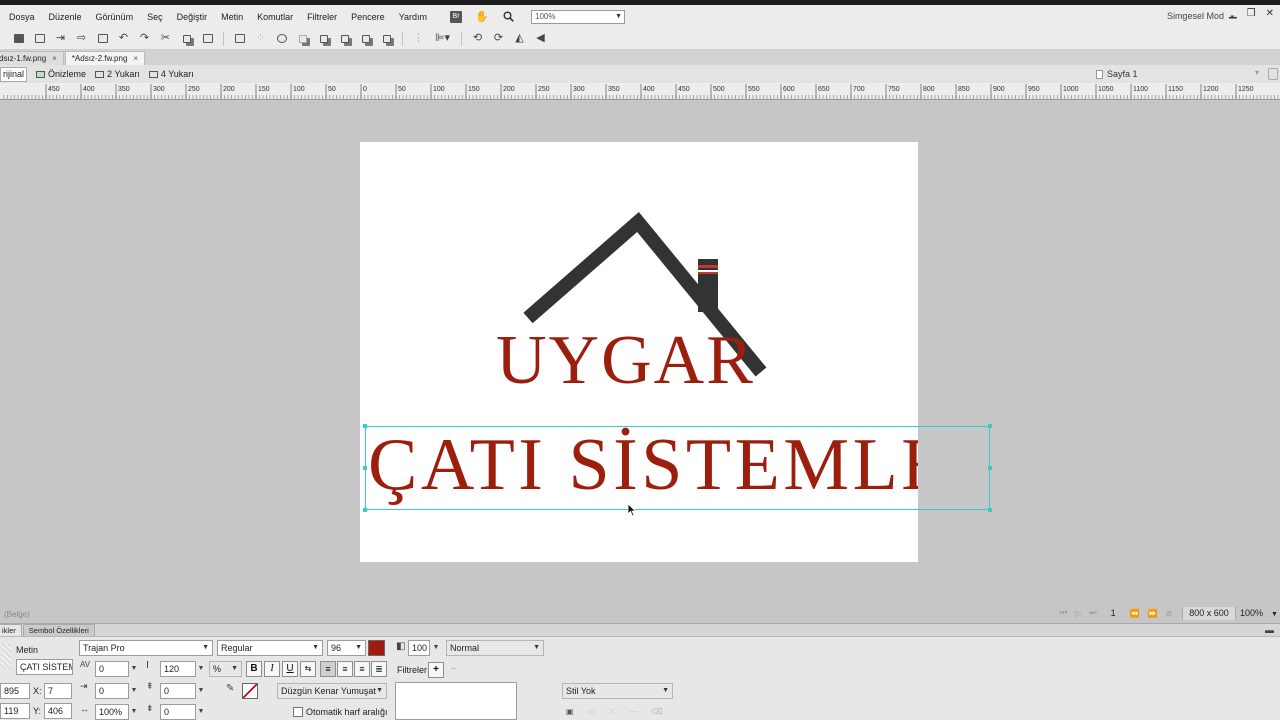  I want to click on bring-forward-button, so click(345, 39).